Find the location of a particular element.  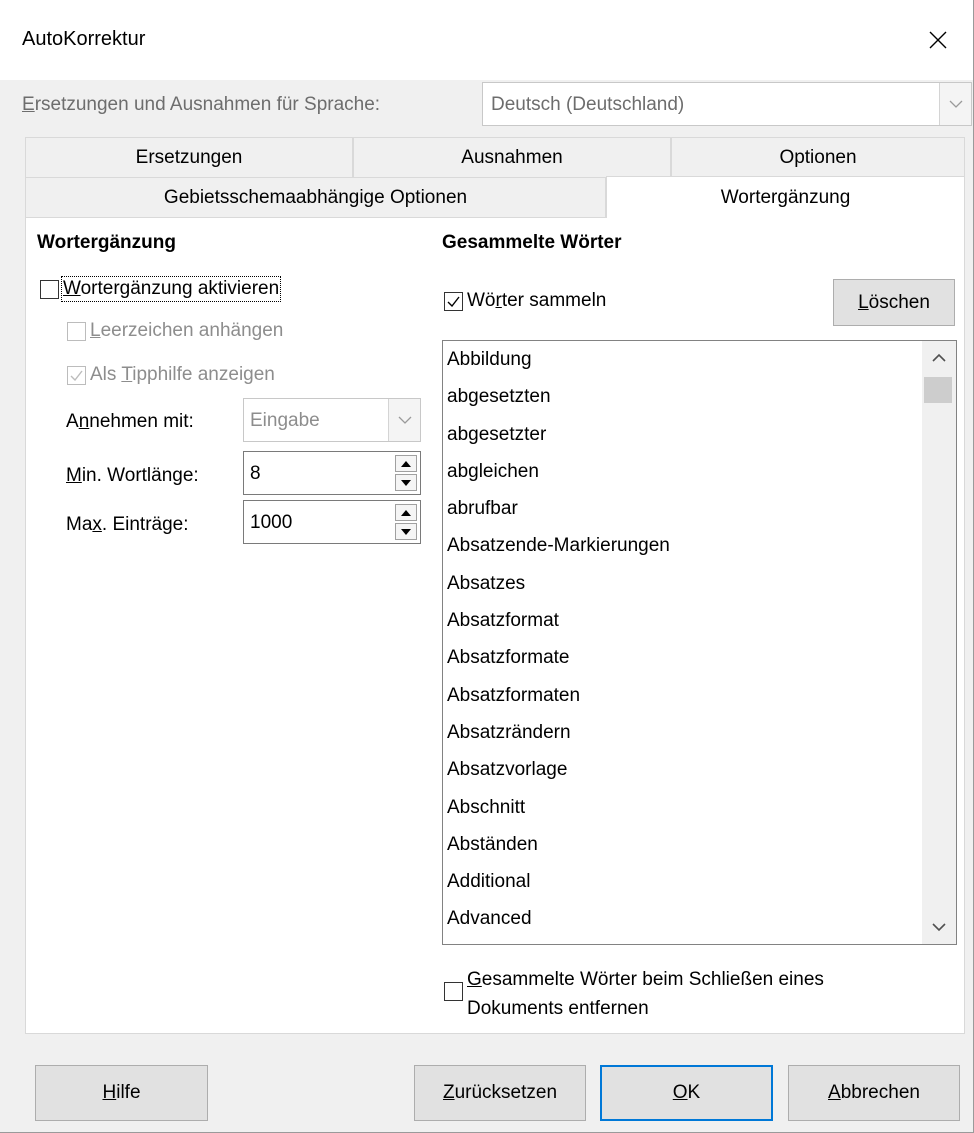

language-label: Ersetzungen und Ausnahmen für Sprache: is located at coordinates (201, 104).